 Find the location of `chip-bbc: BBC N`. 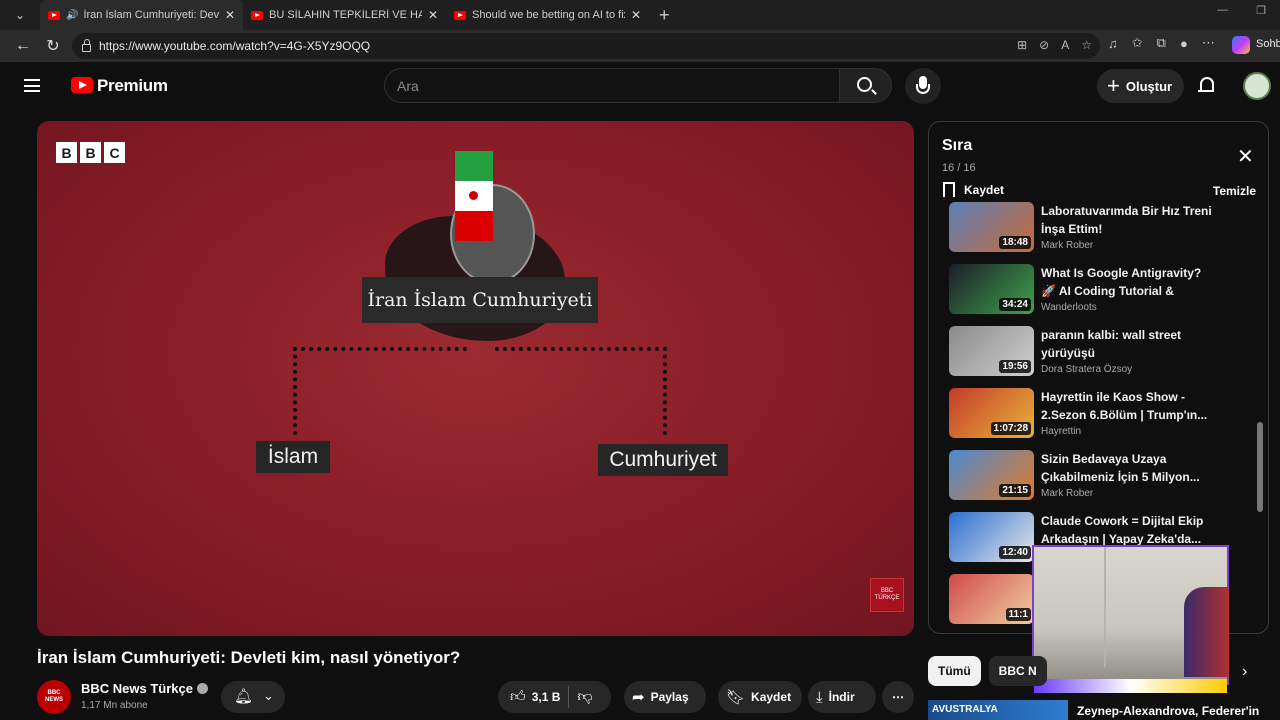

chip-bbc: BBC N is located at coordinates (1017, 671).